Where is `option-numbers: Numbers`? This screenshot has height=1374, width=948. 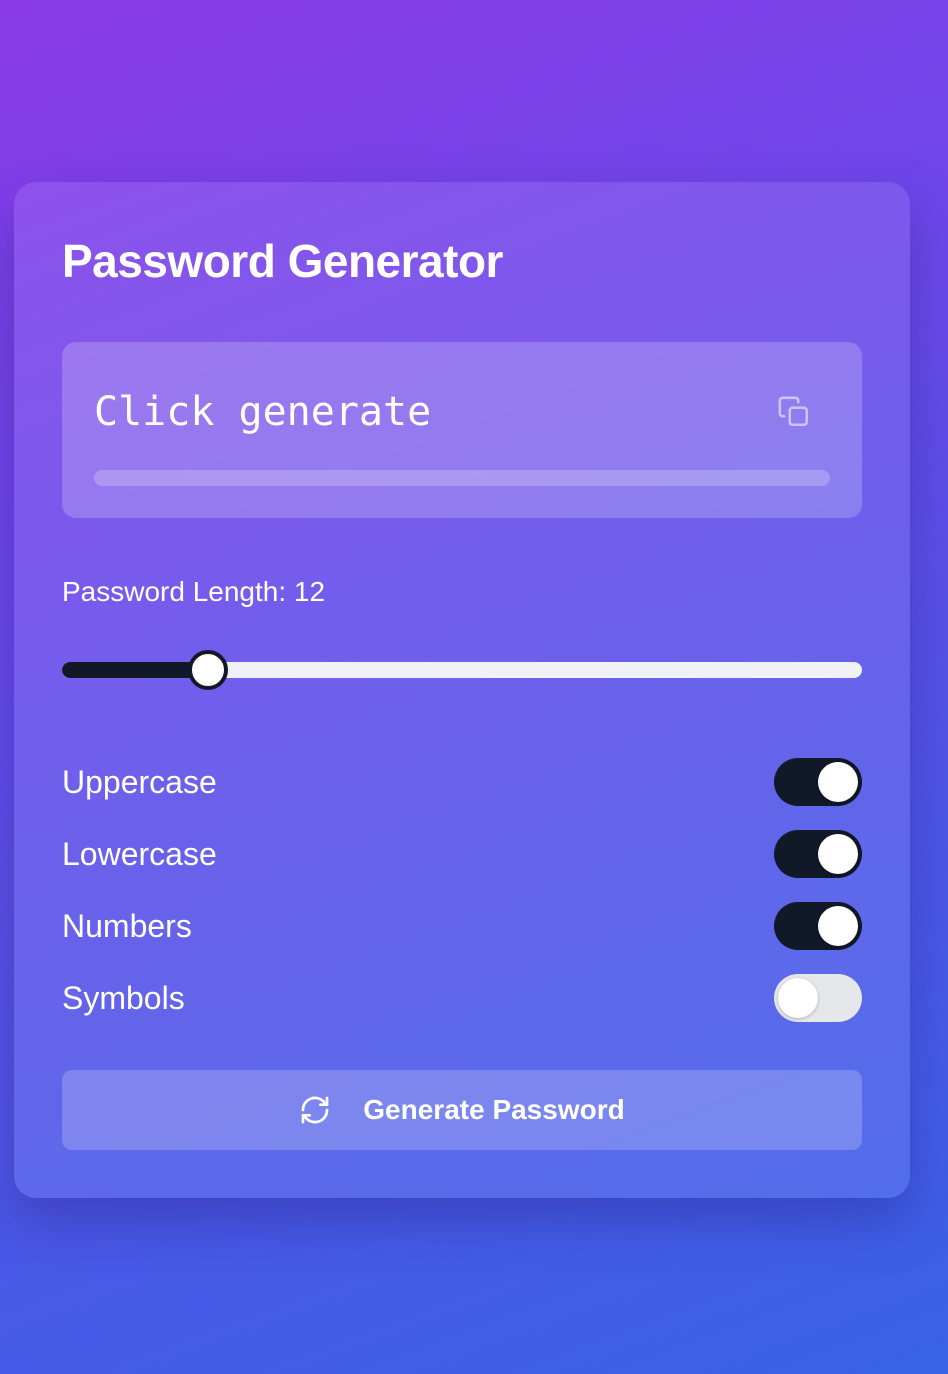 option-numbers: Numbers is located at coordinates (462, 926).